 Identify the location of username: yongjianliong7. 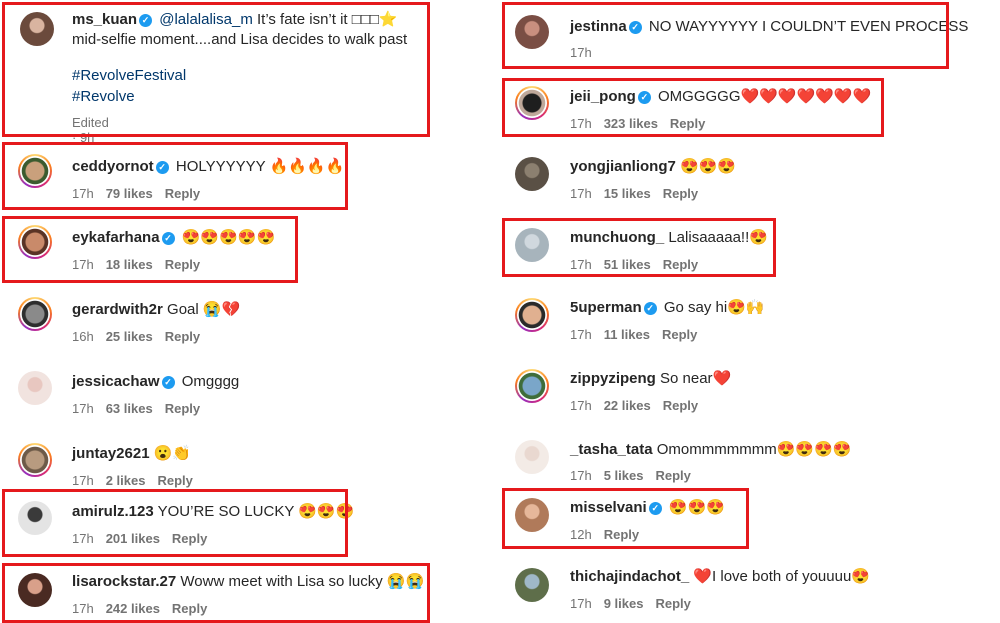
(623, 166).